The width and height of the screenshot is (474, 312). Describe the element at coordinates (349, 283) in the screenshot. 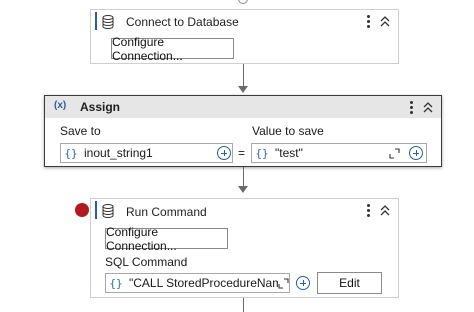

I see `edit-button: Edit` at that location.